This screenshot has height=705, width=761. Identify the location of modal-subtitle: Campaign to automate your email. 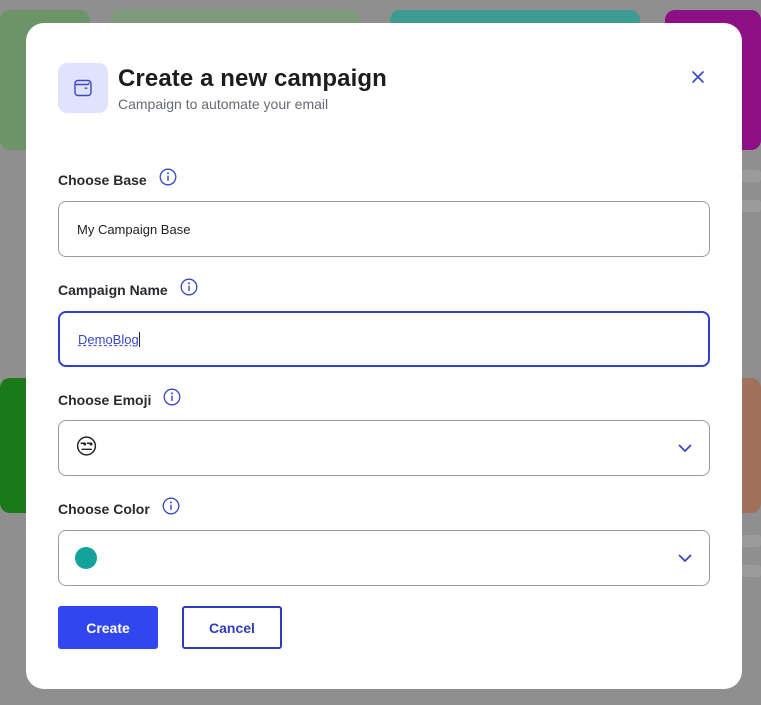
(223, 104).